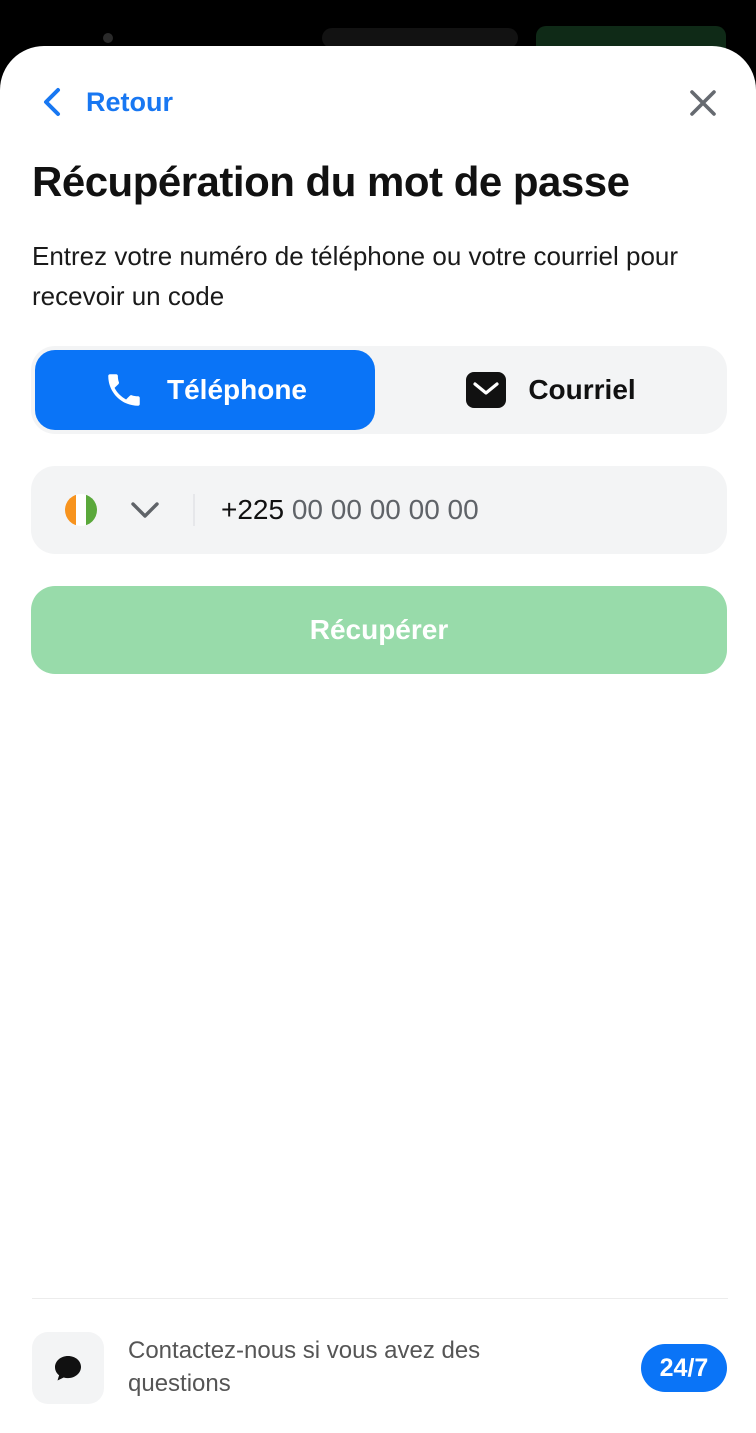 The width and height of the screenshot is (756, 1433). Describe the element at coordinates (129, 101) in the screenshot. I see `back-label: Retour` at that location.